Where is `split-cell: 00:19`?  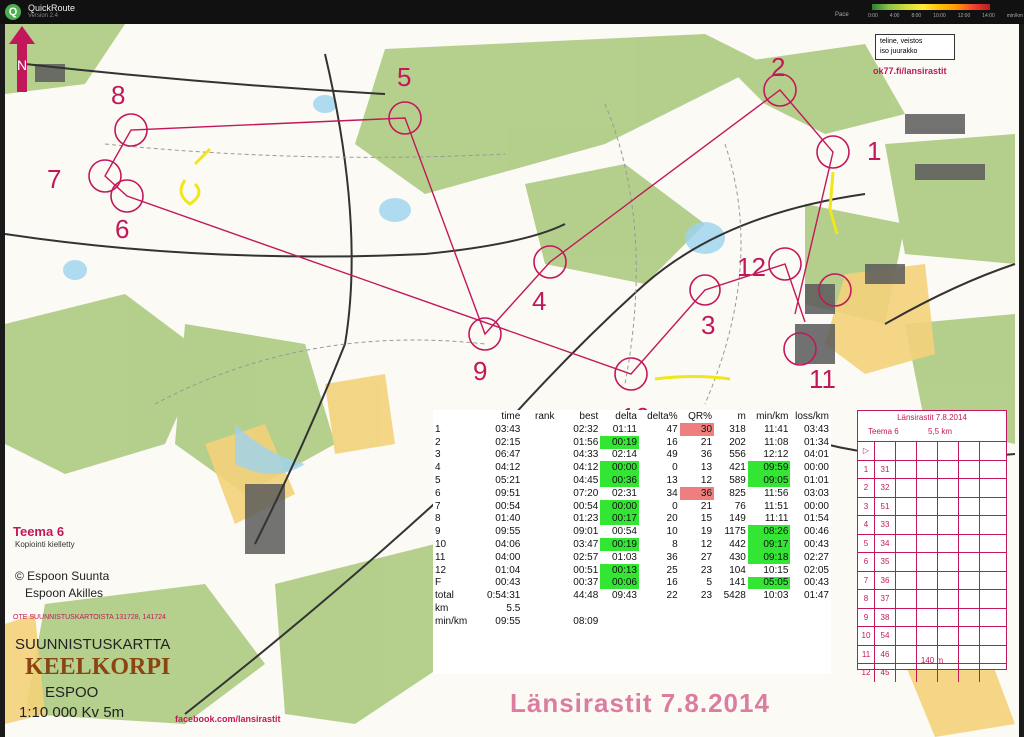
split-cell: 00:19 is located at coordinates (619, 442).